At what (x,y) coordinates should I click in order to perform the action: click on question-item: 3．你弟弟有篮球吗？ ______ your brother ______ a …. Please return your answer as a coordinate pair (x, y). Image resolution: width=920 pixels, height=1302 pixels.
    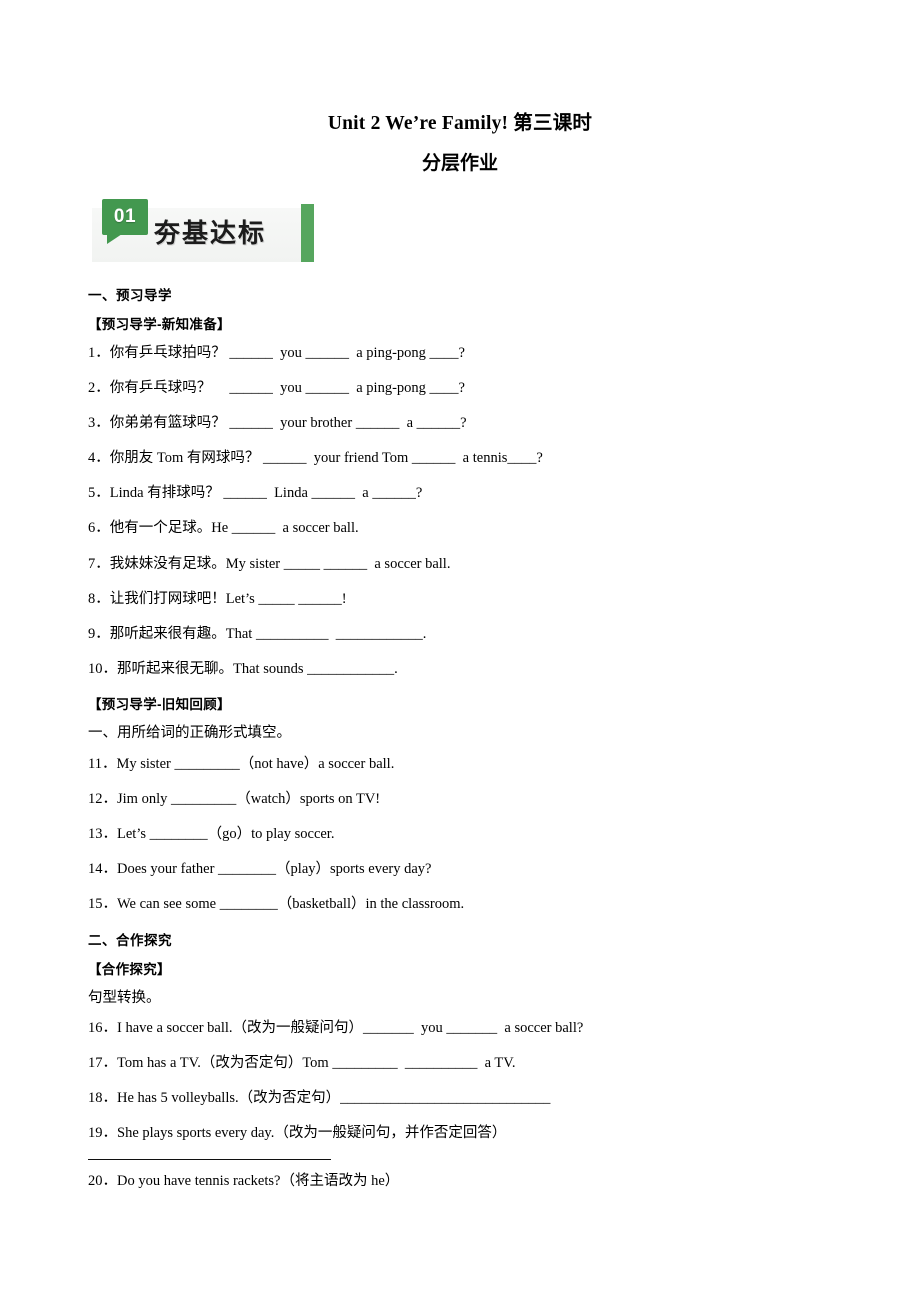
    Looking at the image, I should click on (277, 423).